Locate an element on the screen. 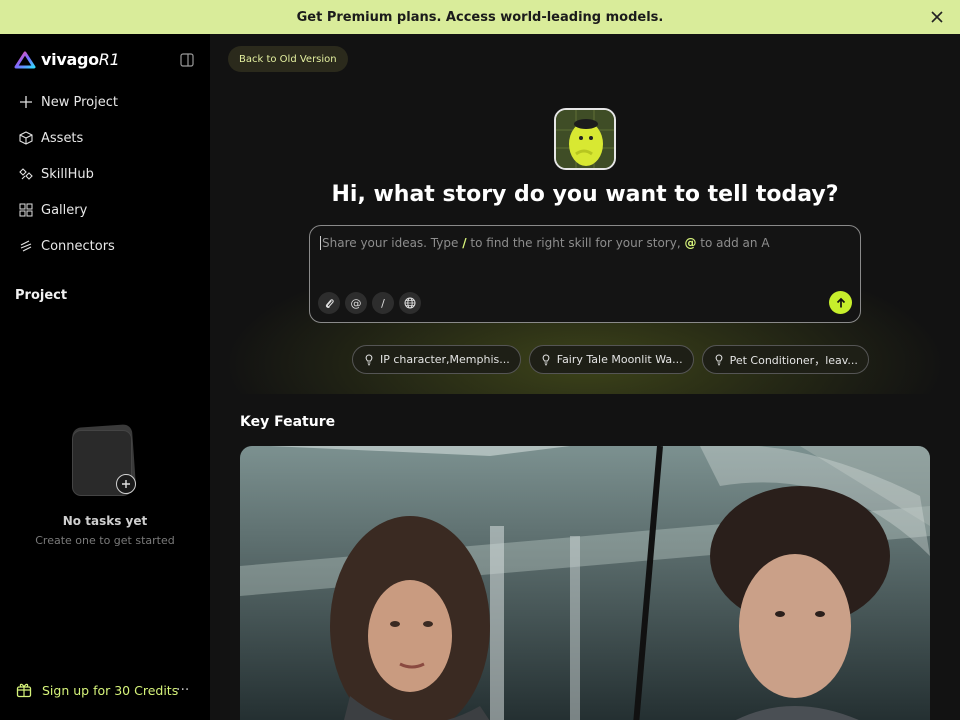  empty-state: No tasks yet Create one to get started is located at coordinates (105, 485).